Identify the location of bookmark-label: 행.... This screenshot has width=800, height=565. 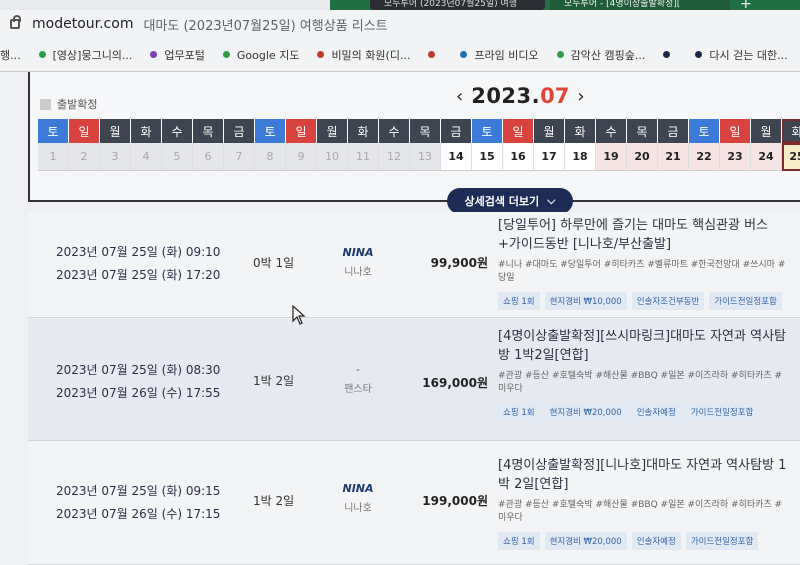
(10, 55).